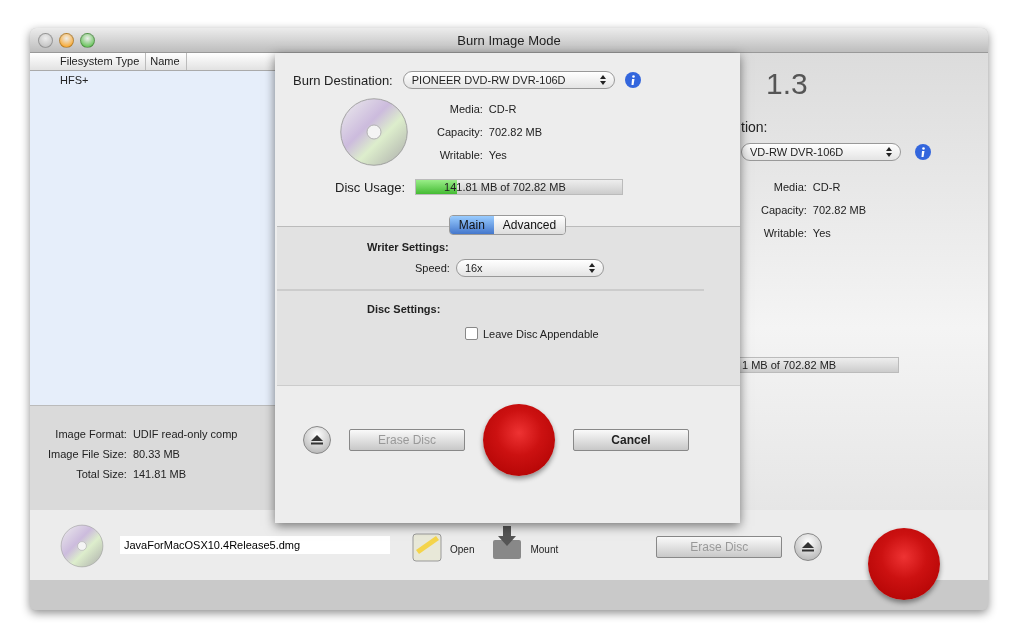 This screenshot has height=641, width=1020. I want to click on image-info-value: 80.33 MB, so click(156, 454).